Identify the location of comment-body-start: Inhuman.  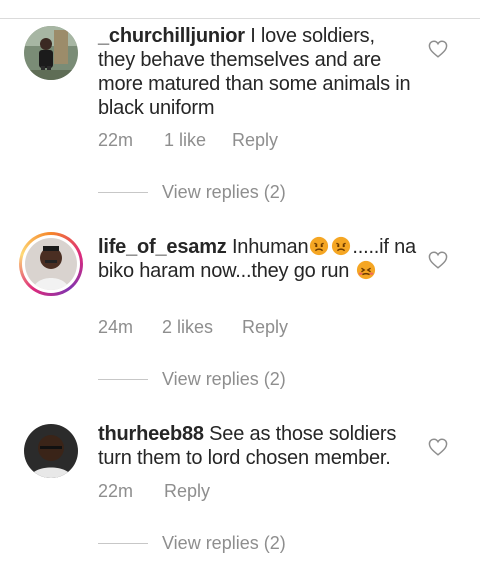
(270, 247).